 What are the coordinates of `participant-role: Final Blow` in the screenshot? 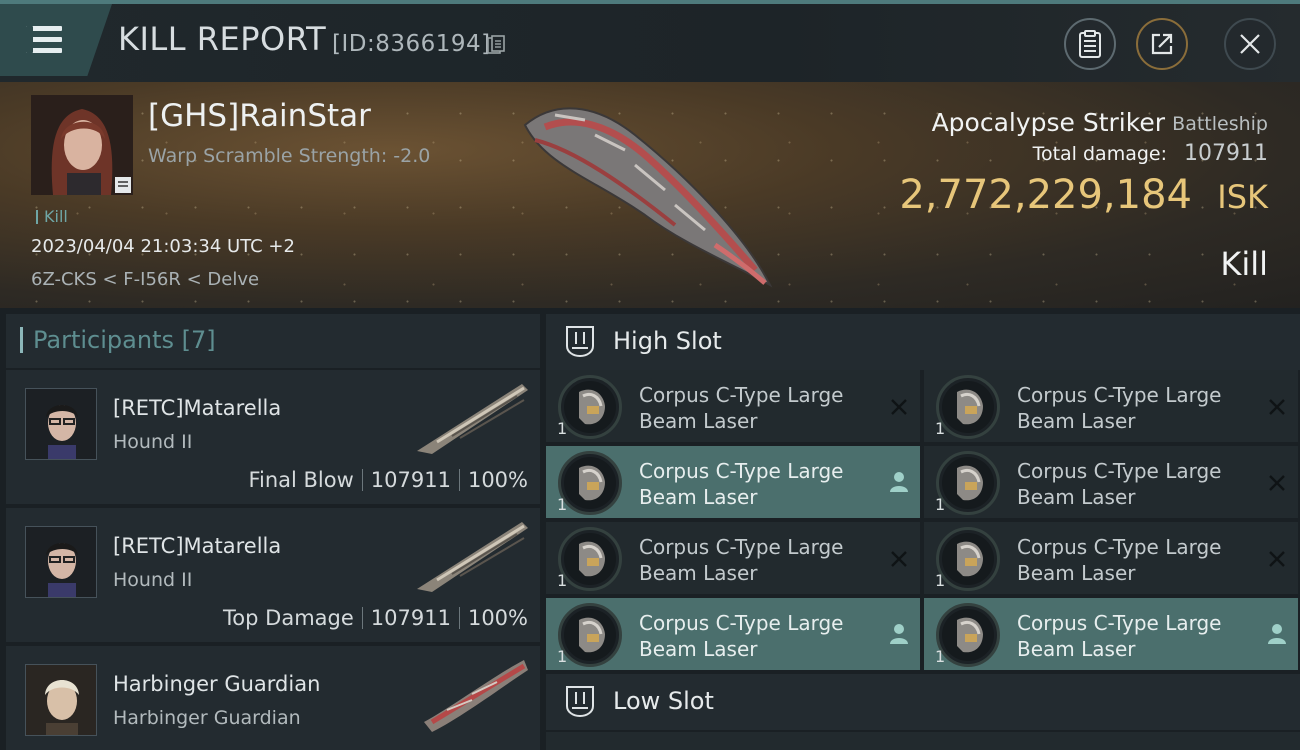 It's located at (301, 480).